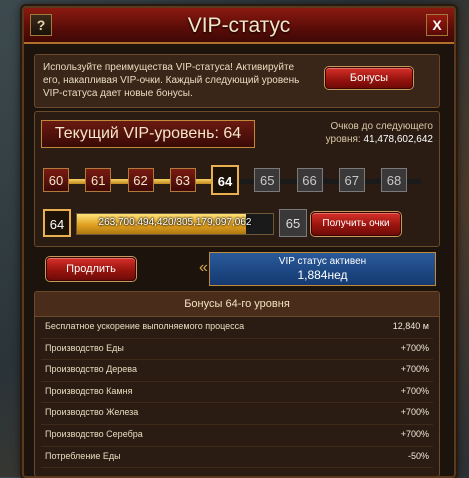 The height and width of the screenshot is (478, 469). I want to click on progress-bar: 263,700,494,420/305,179,097,062, so click(175, 224).